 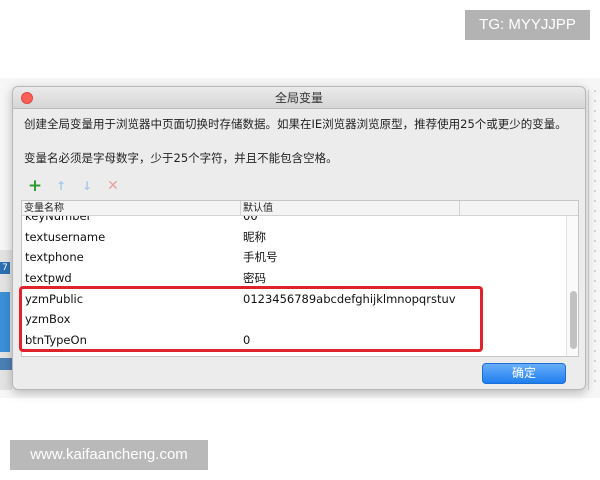 What do you see at coordinates (254, 236) in the screenshot?
I see `variable-default-value: 昵称` at bounding box center [254, 236].